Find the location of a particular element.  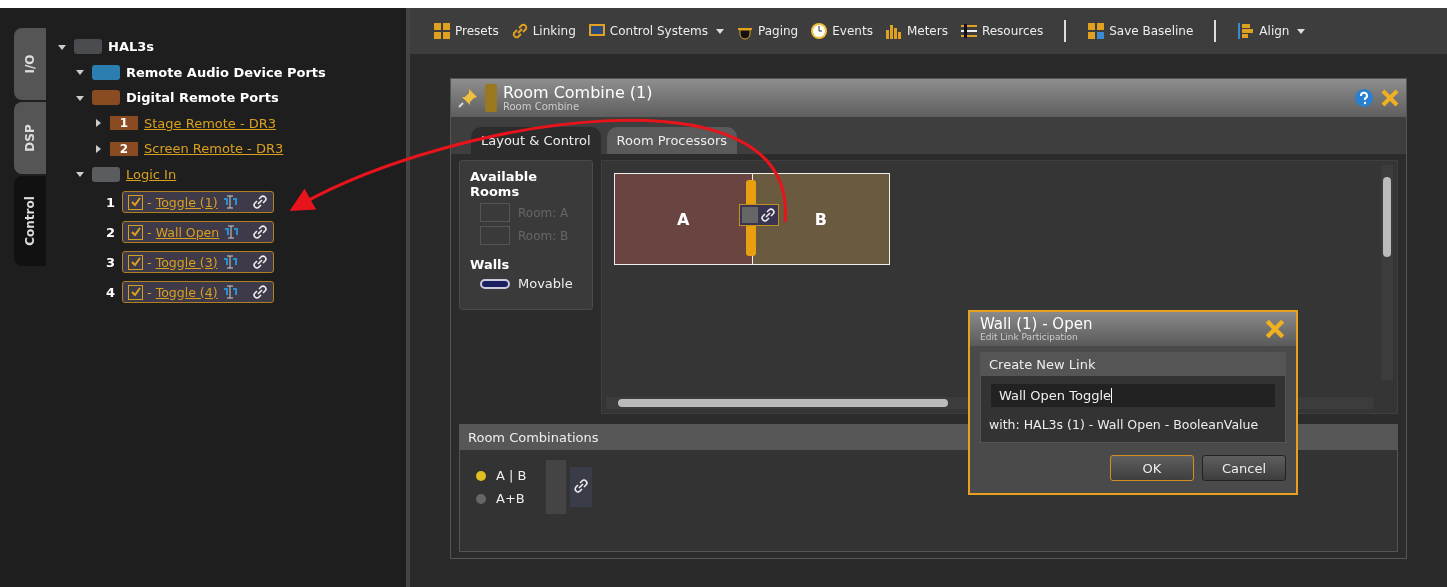

row-number: 3 is located at coordinates (111, 262).